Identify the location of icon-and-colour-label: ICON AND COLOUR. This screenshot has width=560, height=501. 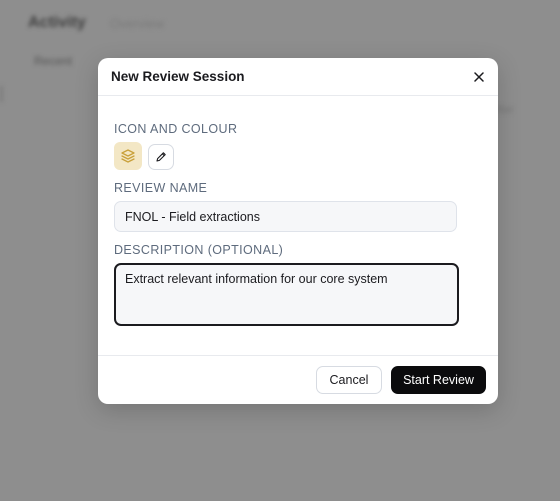
(176, 129).